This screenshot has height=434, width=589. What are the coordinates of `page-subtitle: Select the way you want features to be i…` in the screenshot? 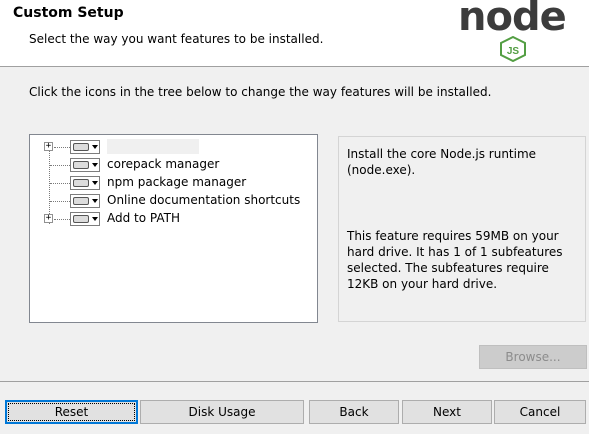 It's located at (176, 39).